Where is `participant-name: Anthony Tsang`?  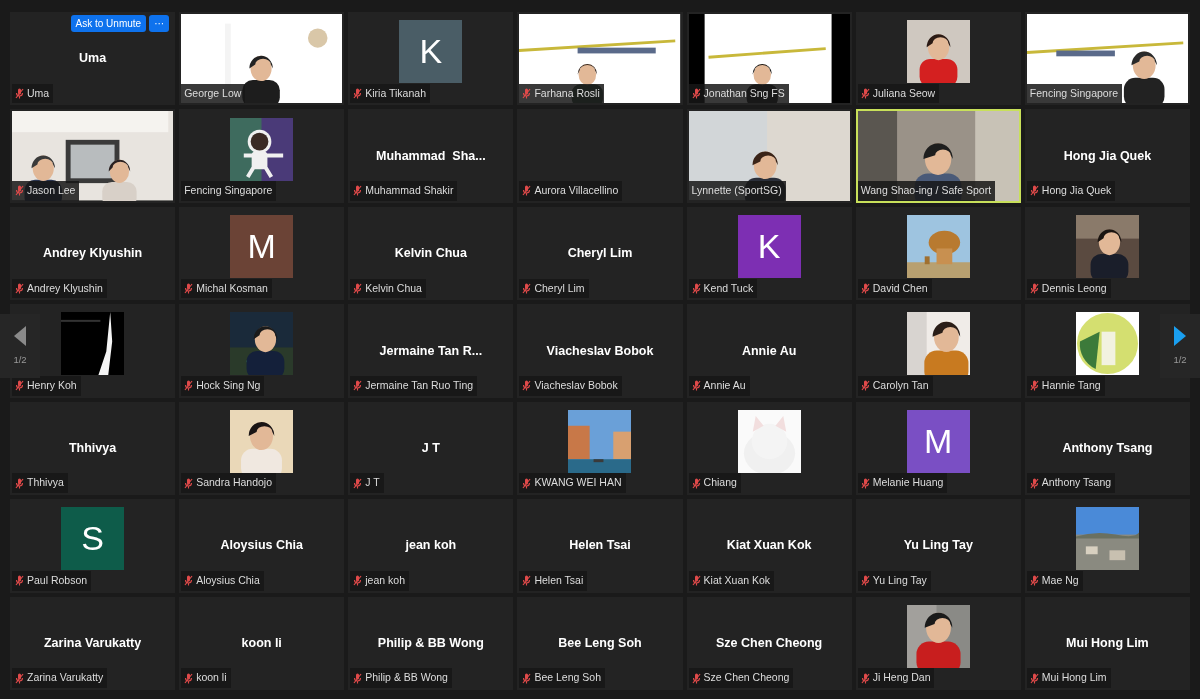
participant-name: Anthony Tsang is located at coordinates (1107, 449).